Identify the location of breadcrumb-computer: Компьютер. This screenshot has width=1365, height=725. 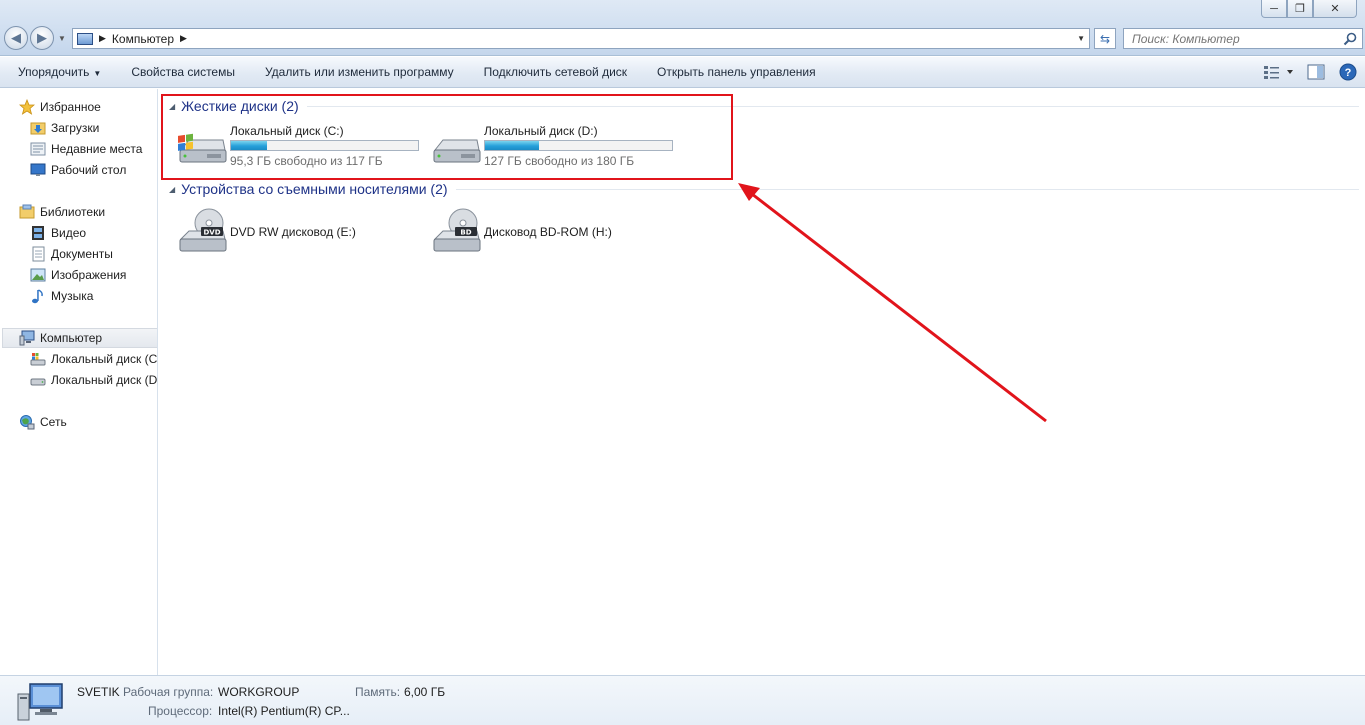
(143, 39).